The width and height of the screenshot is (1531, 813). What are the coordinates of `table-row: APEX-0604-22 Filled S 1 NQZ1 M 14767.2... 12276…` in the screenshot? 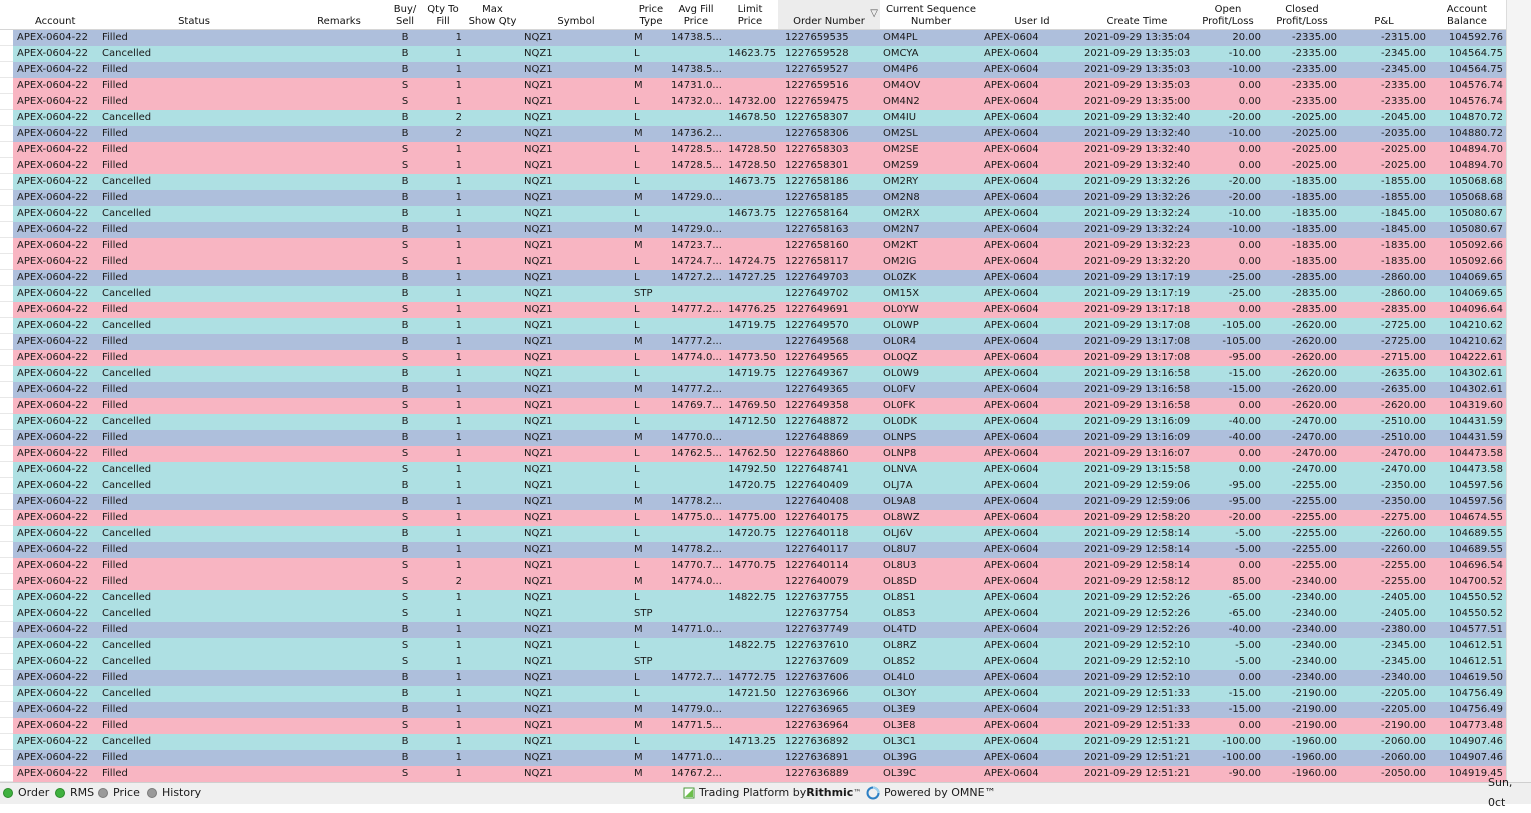 It's located at (753, 774).